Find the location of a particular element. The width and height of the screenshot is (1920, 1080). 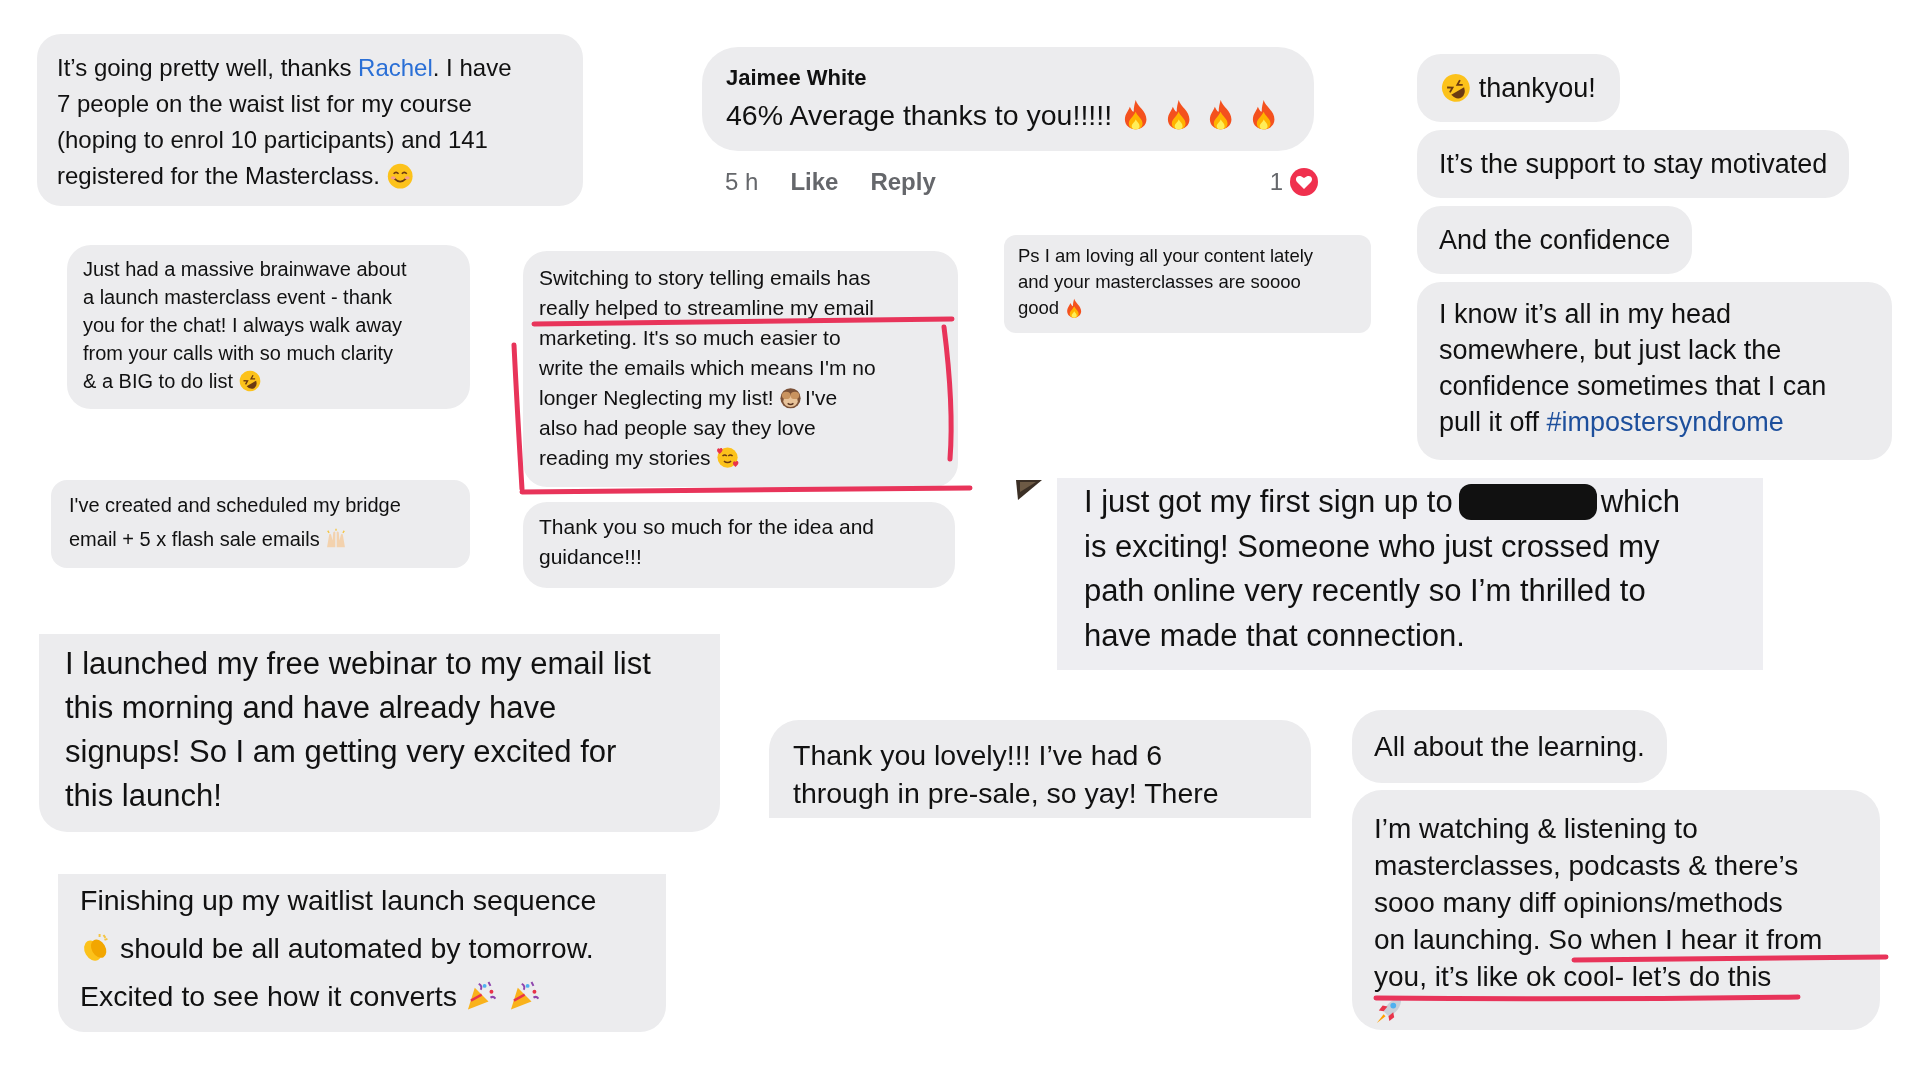

message-text: longer Neglecting my list! is located at coordinates (656, 398).